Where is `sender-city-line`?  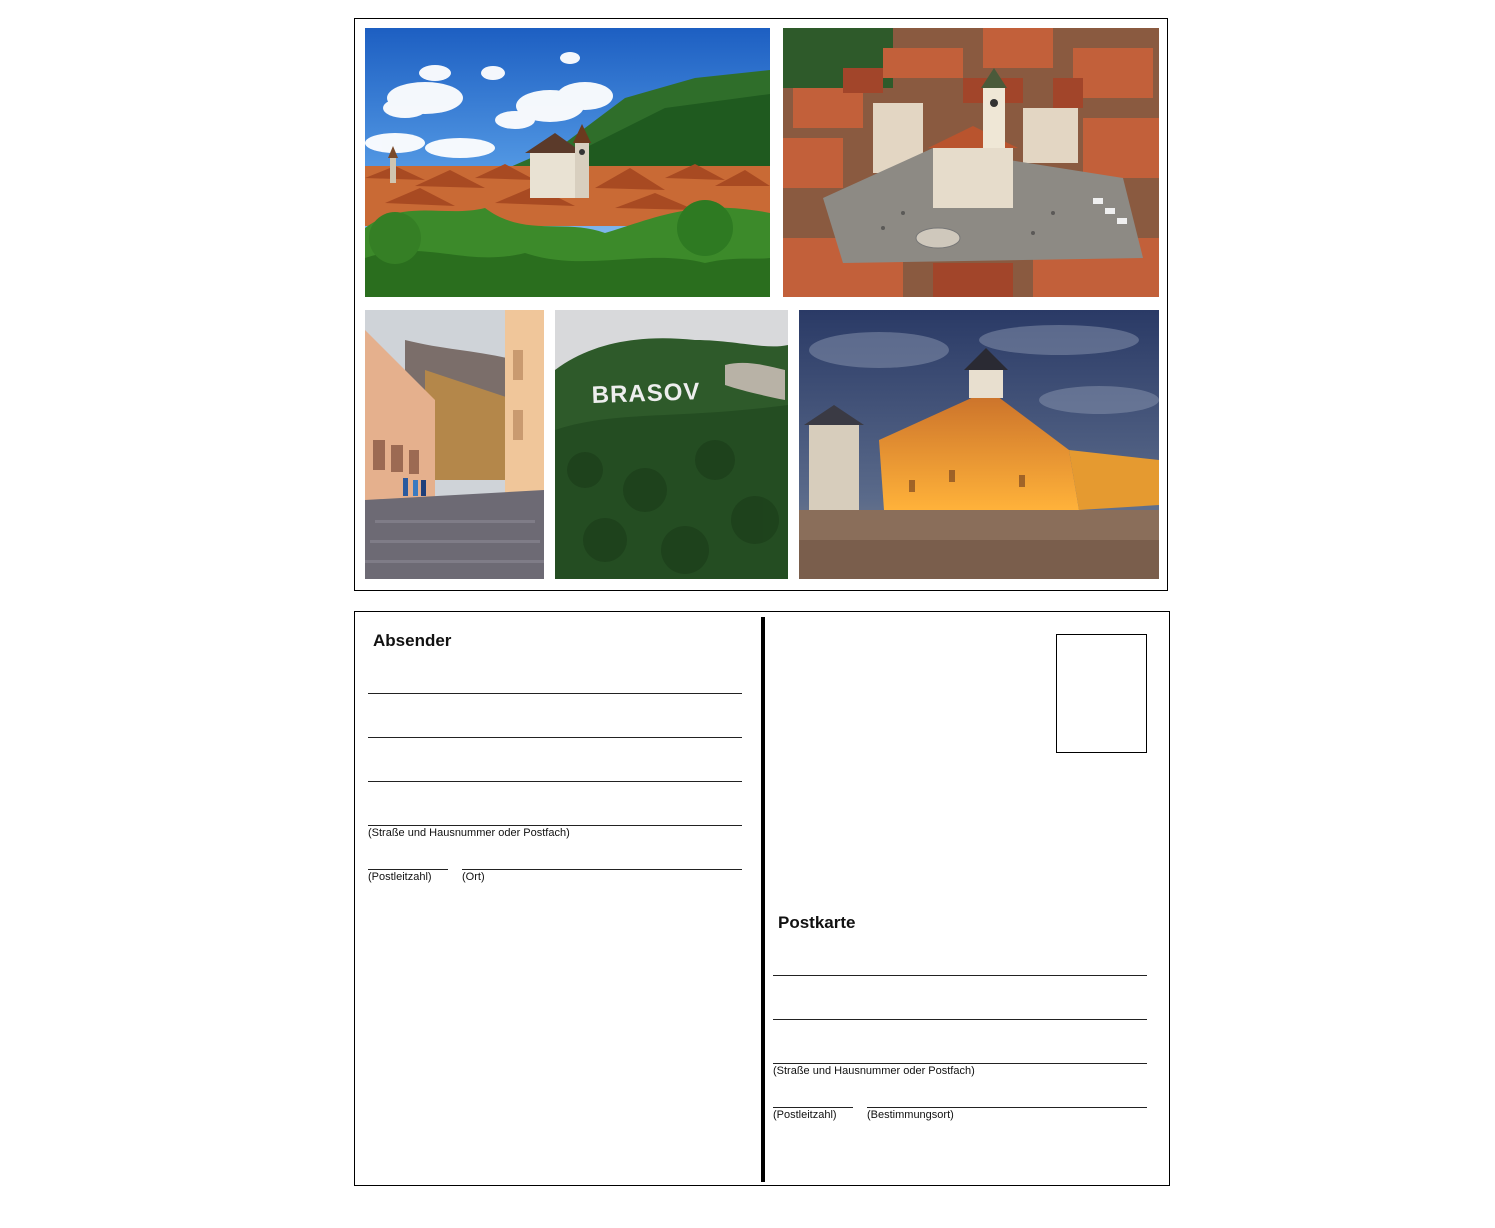 sender-city-line is located at coordinates (602, 869).